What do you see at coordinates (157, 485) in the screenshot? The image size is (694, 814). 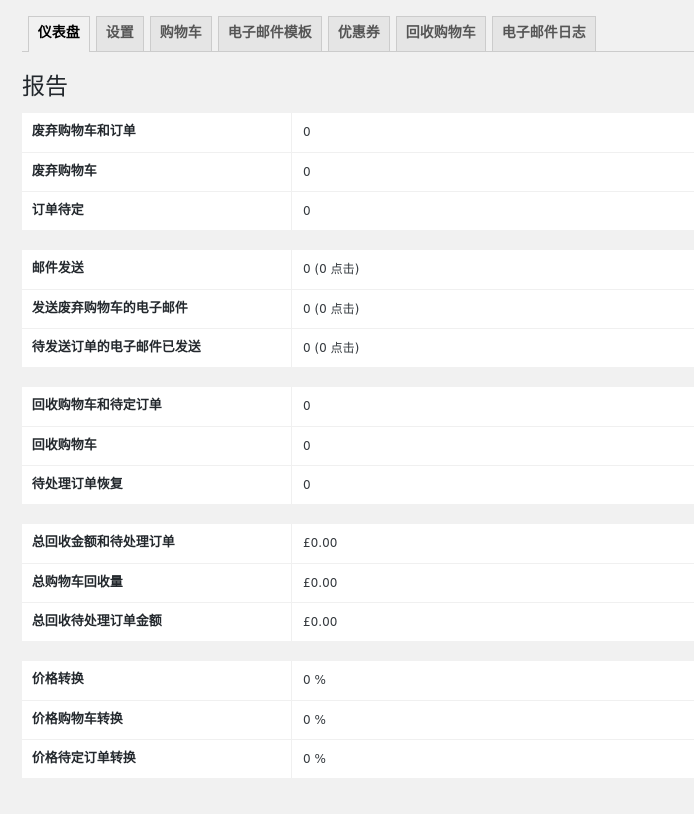 I see `row-label: 待处理订单恢复` at bounding box center [157, 485].